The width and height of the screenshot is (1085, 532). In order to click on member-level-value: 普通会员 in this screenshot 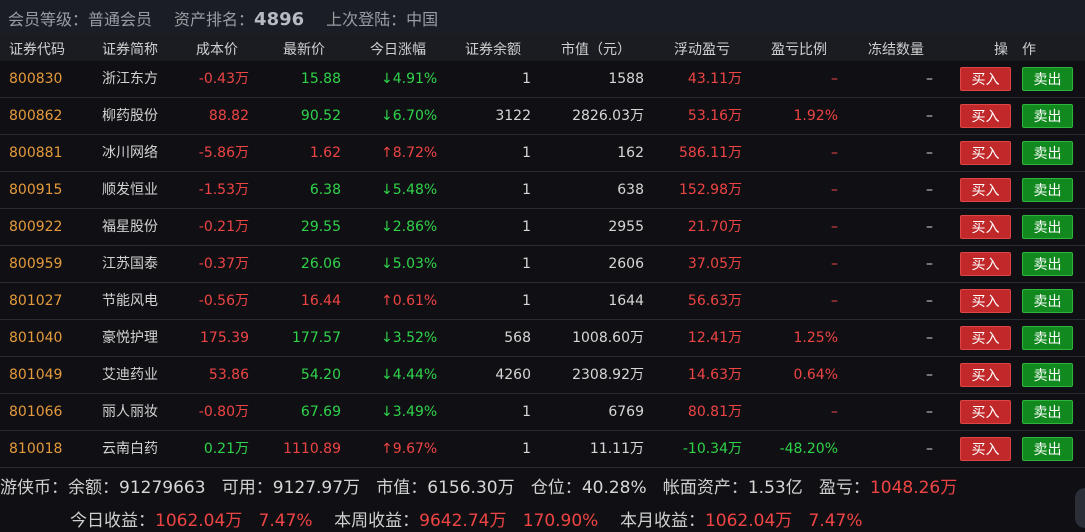, I will do `click(120, 19)`.